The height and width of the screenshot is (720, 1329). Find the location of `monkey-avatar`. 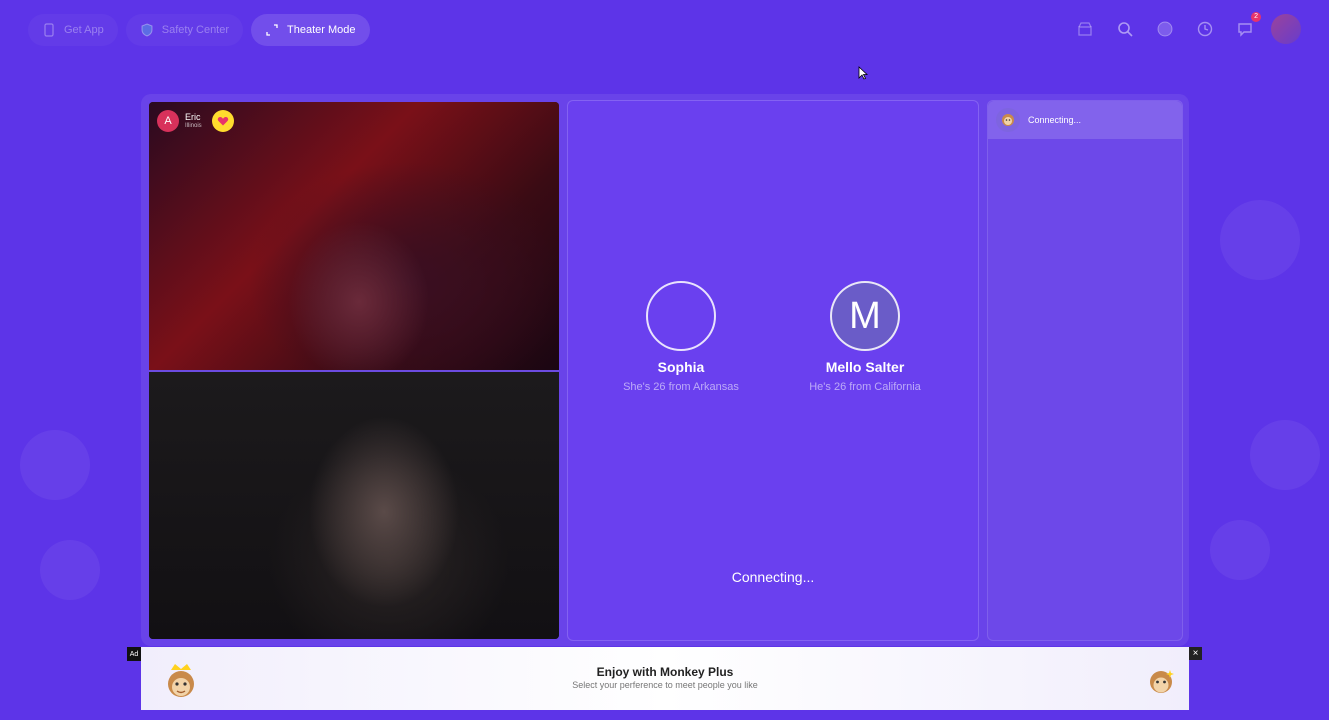

monkey-avatar is located at coordinates (1008, 120).